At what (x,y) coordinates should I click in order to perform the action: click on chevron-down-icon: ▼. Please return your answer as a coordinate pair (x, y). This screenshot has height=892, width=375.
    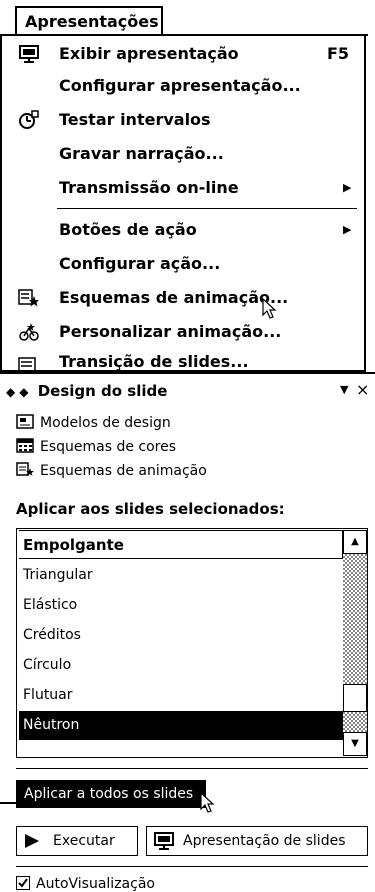
    Looking at the image, I should click on (344, 389).